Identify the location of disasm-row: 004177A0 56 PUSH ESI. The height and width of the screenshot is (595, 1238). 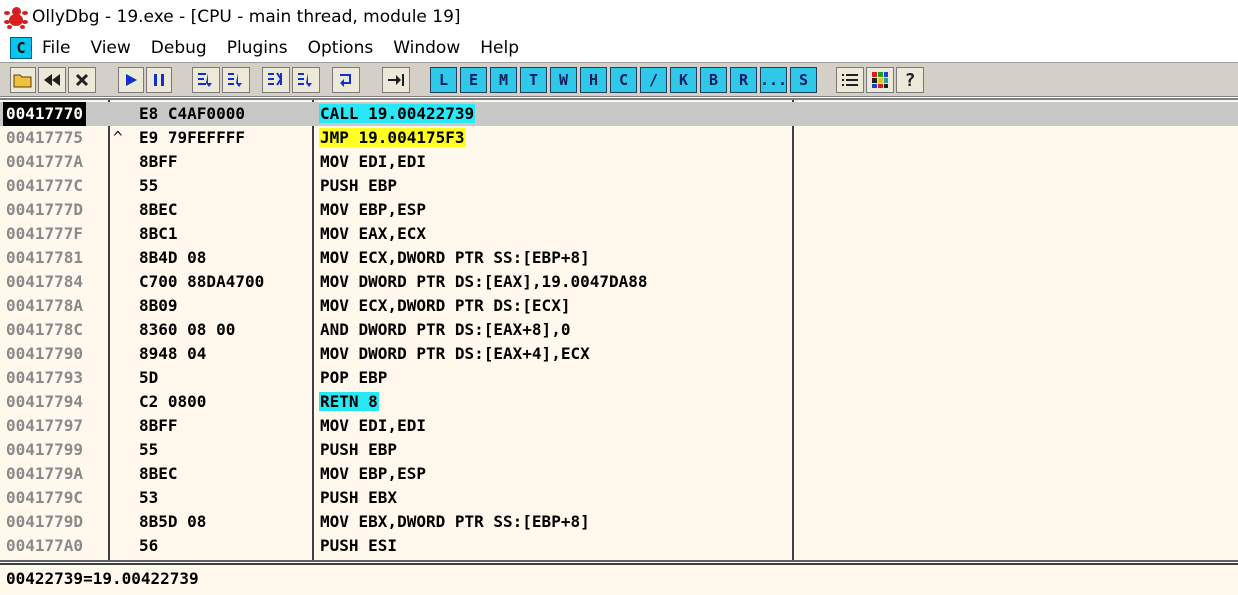
(619, 546).